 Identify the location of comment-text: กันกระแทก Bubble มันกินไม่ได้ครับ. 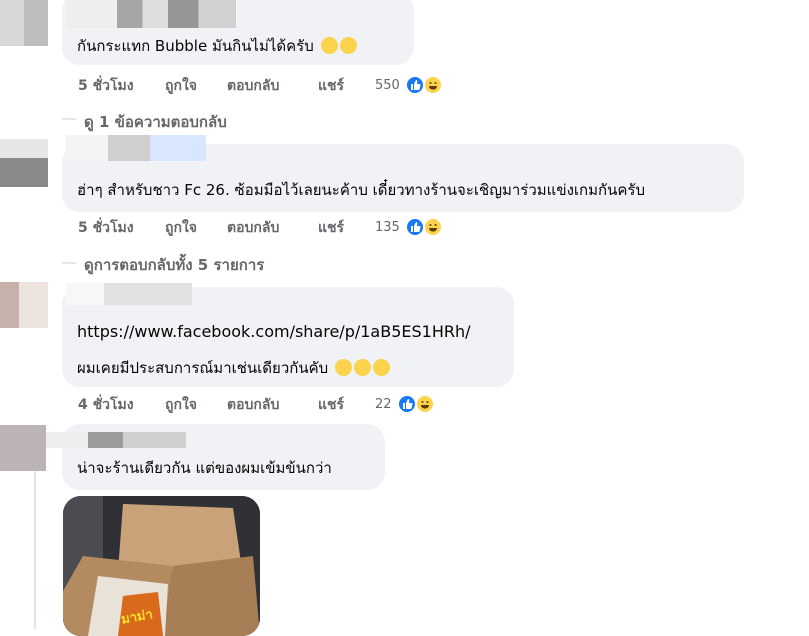
(217, 46).